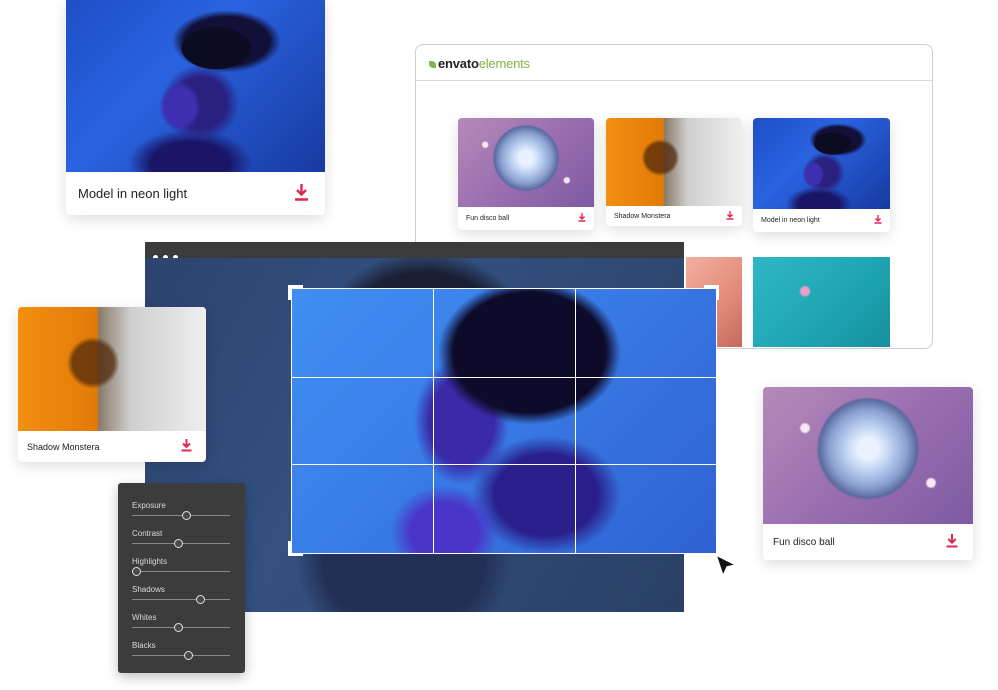  I want to click on cursor-arrow-icon, so click(726, 565).